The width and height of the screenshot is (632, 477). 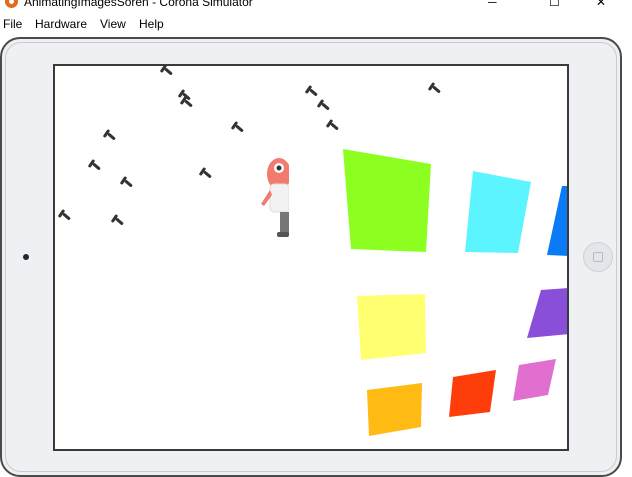 What do you see at coordinates (12, 24) in the screenshot?
I see `menu-file: File` at bounding box center [12, 24].